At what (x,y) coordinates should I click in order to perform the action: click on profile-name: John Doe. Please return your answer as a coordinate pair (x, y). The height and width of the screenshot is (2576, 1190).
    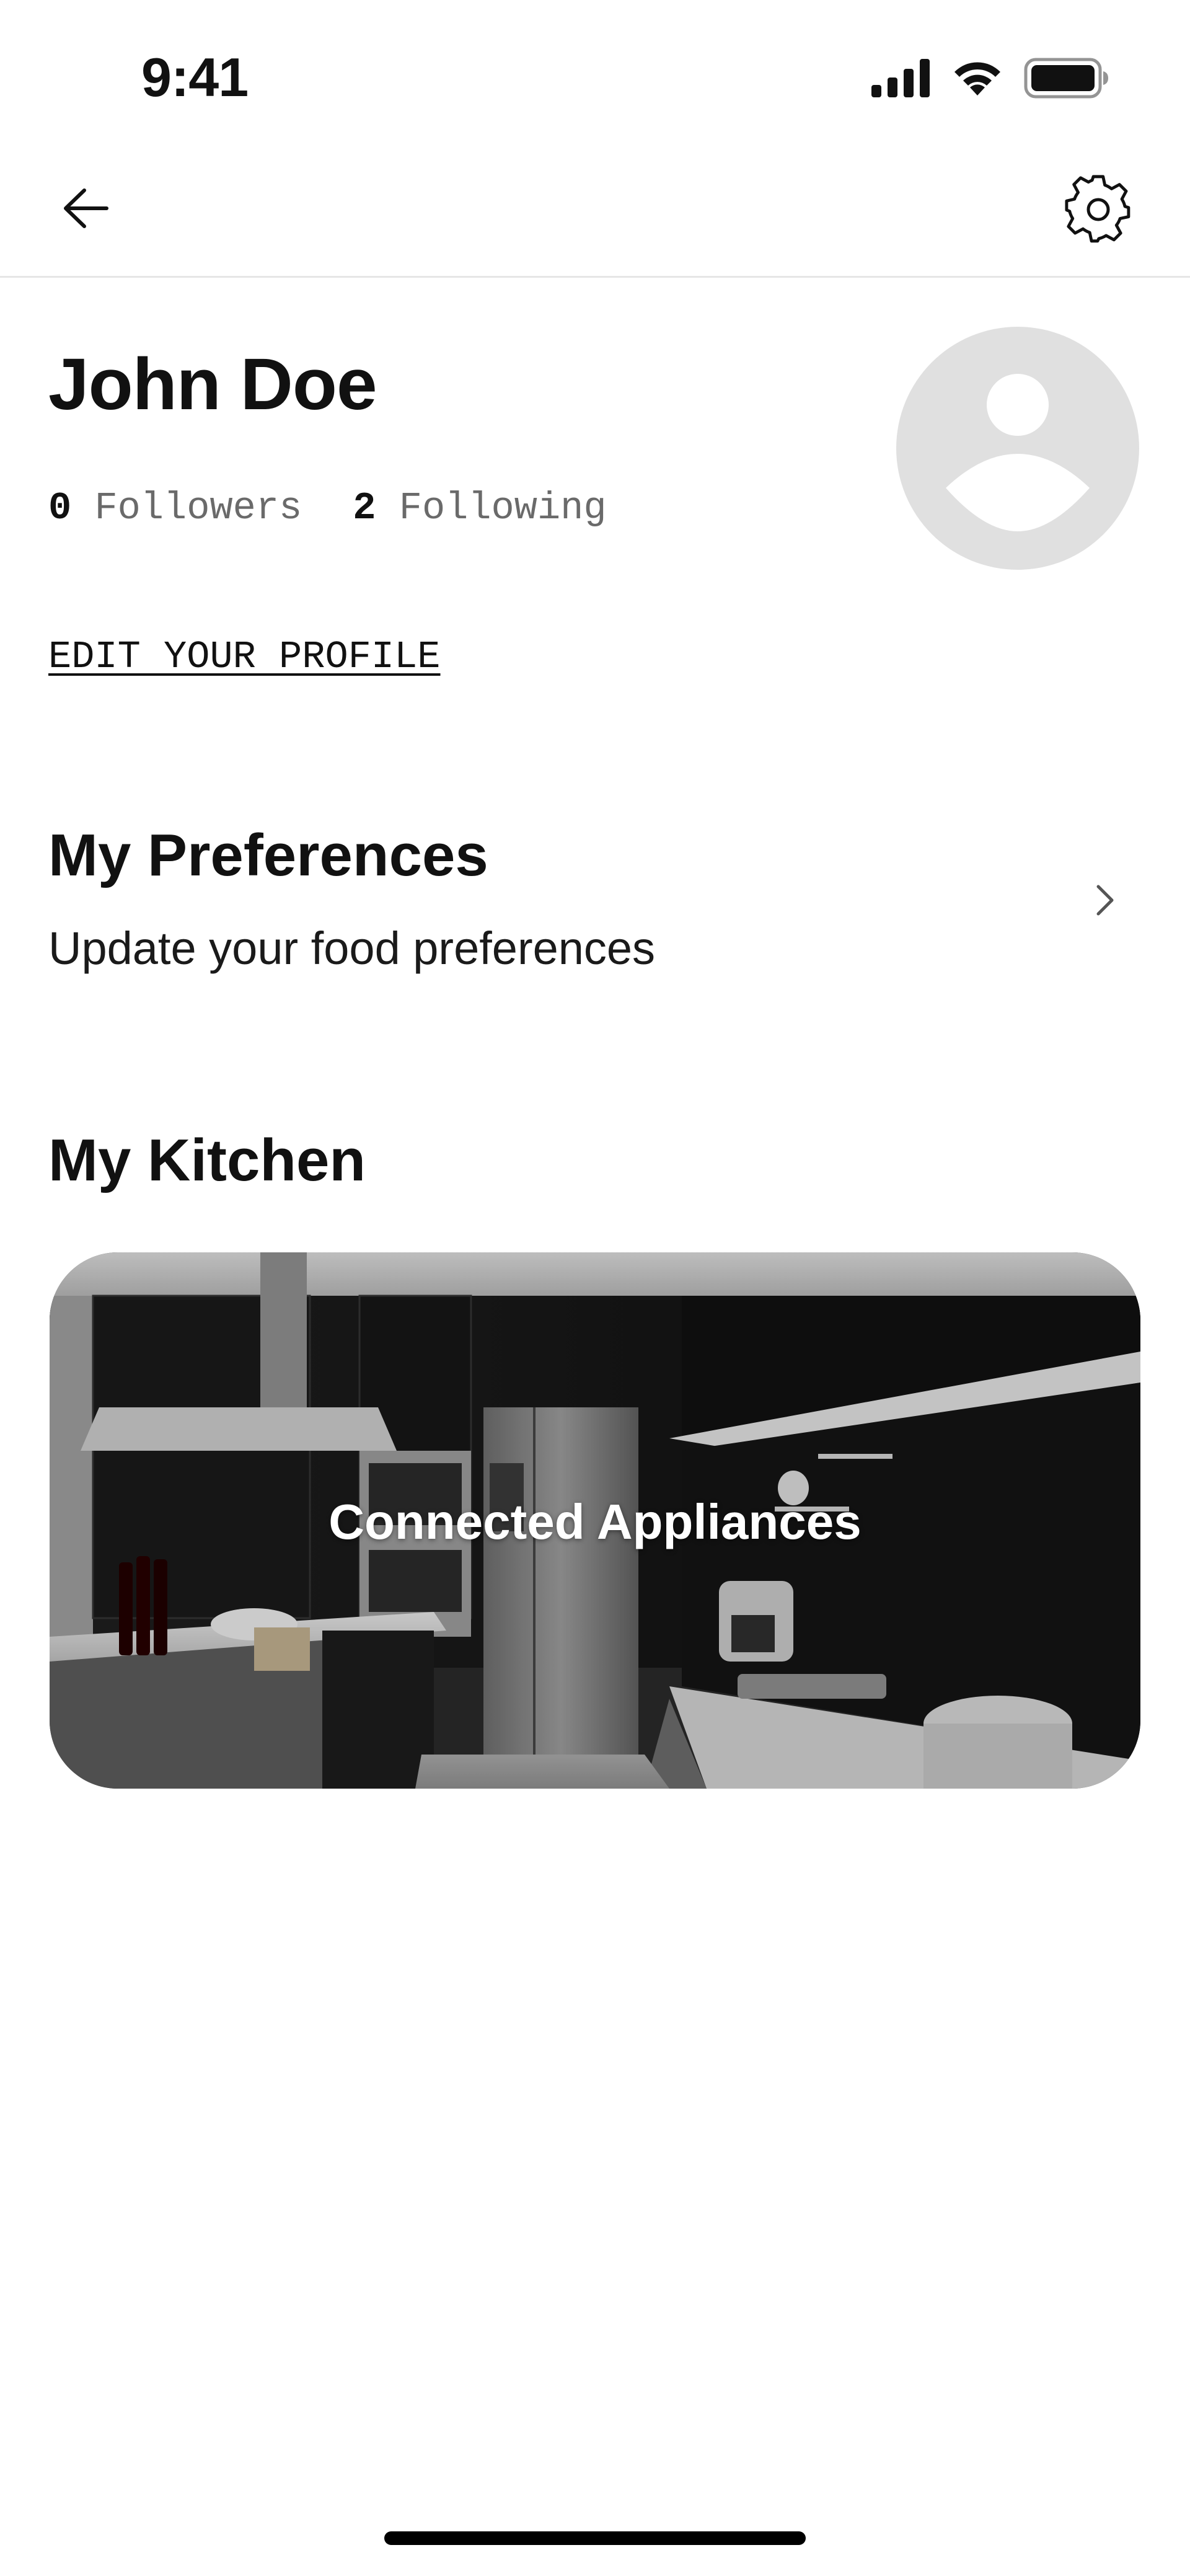
    Looking at the image, I should click on (212, 384).